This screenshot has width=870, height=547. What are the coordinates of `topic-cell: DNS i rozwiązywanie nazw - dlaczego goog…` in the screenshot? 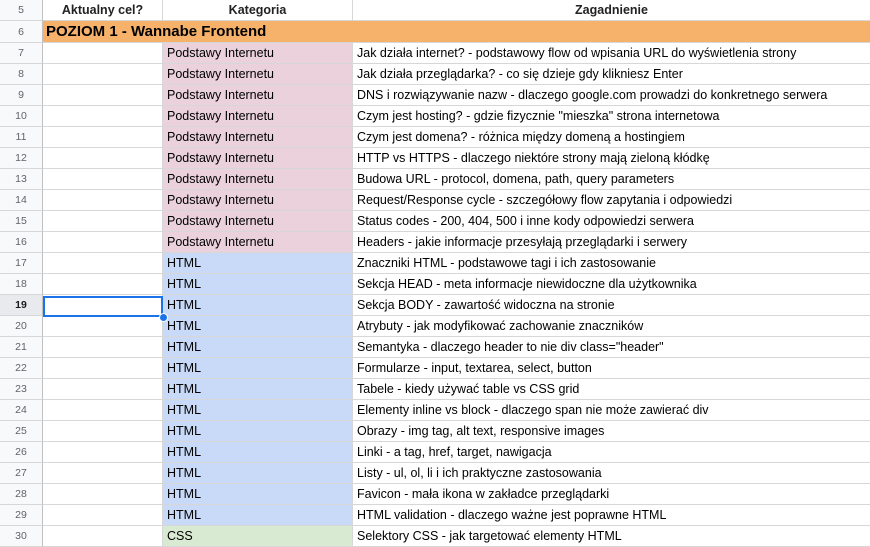 It's located at (611, 95).